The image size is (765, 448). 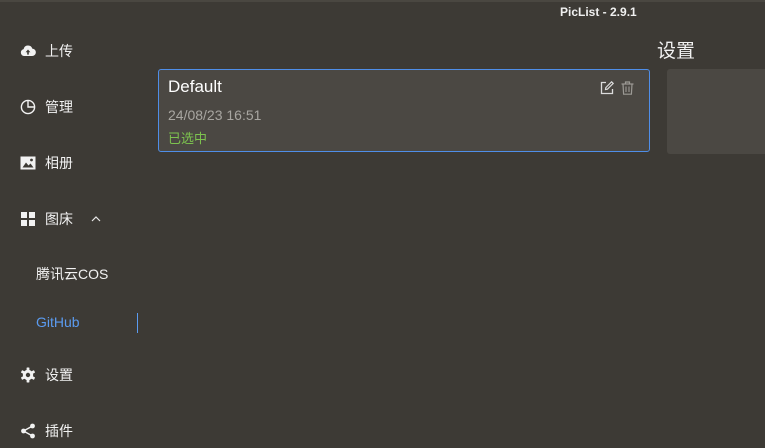 What do you see at coordinates (195, 86) in the screenshot?
I see `config-name: Default` at bounding box center [195, 86].